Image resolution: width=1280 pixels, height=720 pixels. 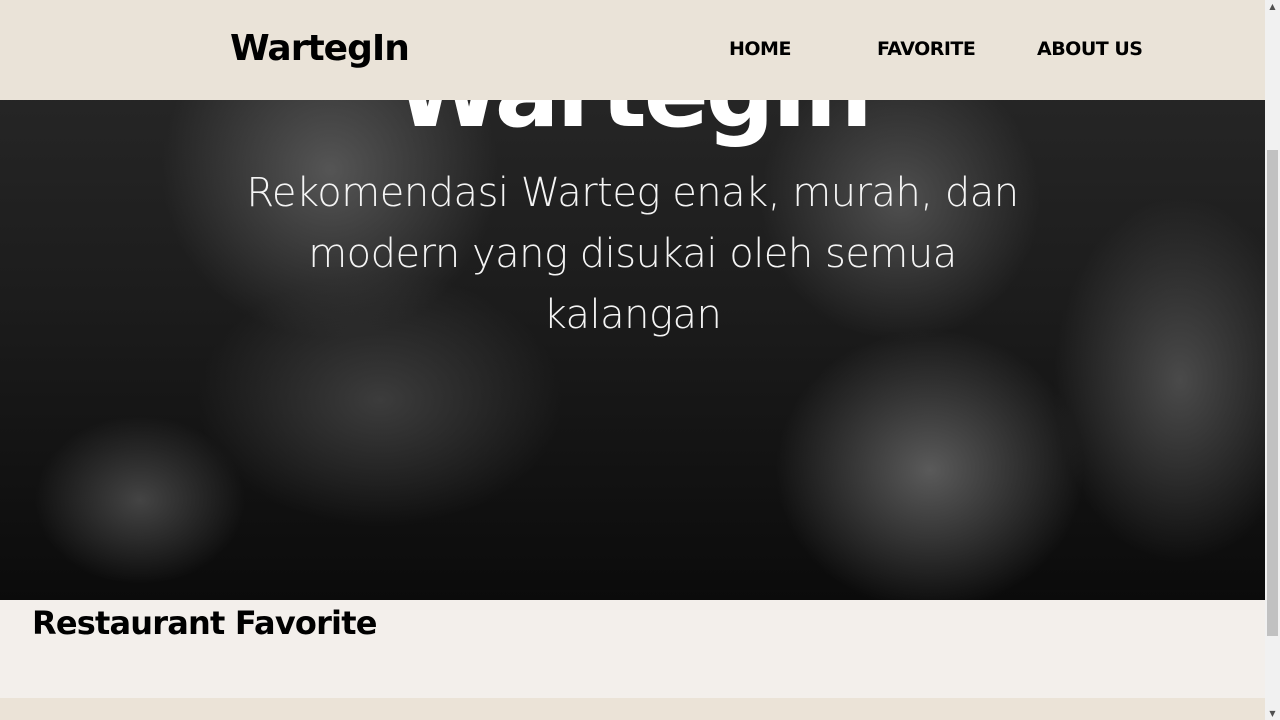 I want to click on scrollbar: ▲ ▼, so click(x=1272, y=360).